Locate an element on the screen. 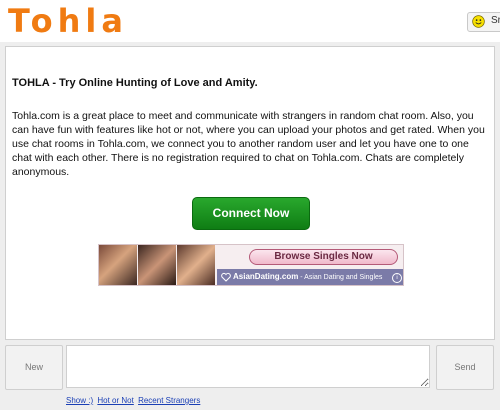  ad-tagline: - Asian Dating and Singles is located at coordinates (341, 277).